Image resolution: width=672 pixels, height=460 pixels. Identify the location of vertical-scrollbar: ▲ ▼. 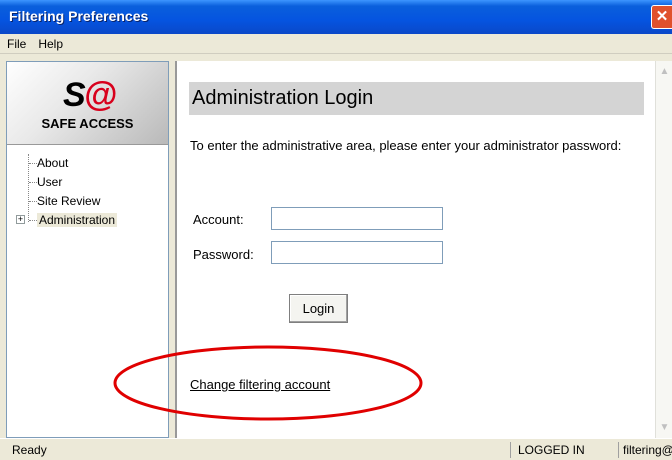
(663, 249).